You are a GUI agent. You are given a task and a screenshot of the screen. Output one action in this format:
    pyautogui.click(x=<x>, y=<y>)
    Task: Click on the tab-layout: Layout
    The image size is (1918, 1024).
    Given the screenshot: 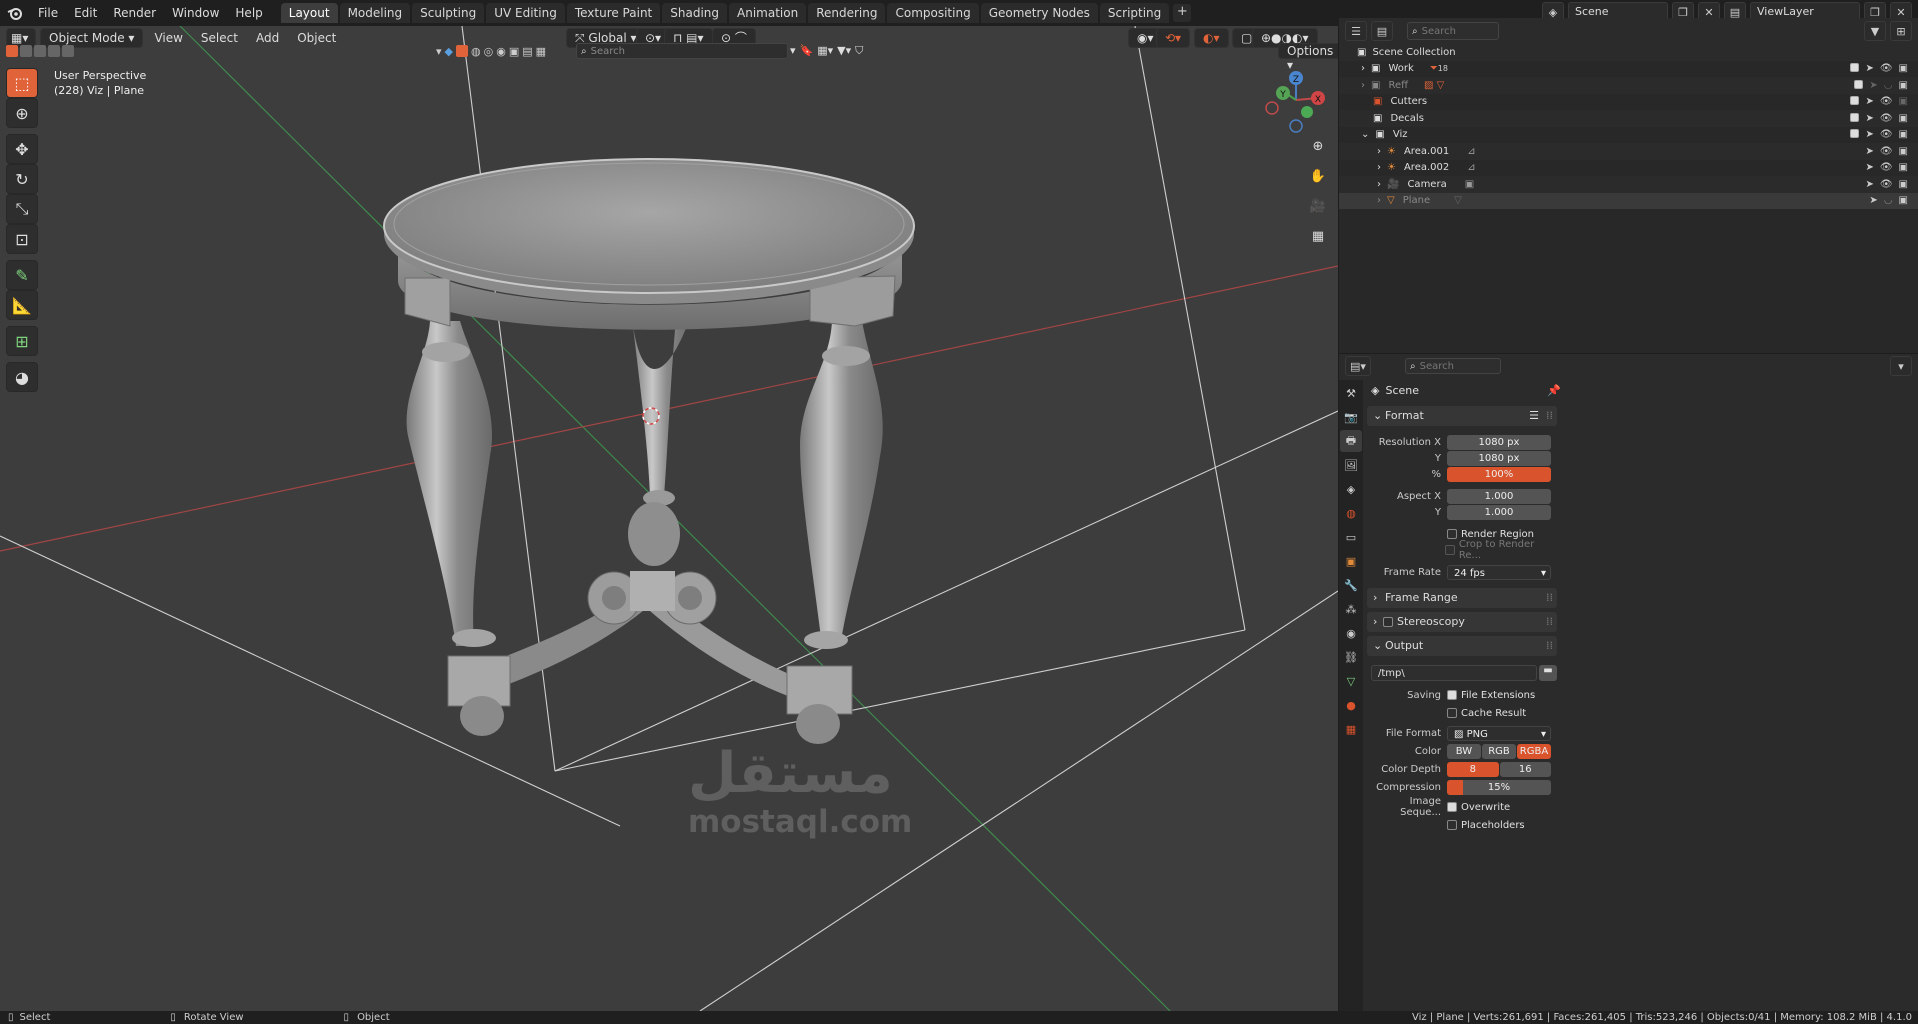 What is the action you would take?
    pyautogui.click(x=309, y=13)
    